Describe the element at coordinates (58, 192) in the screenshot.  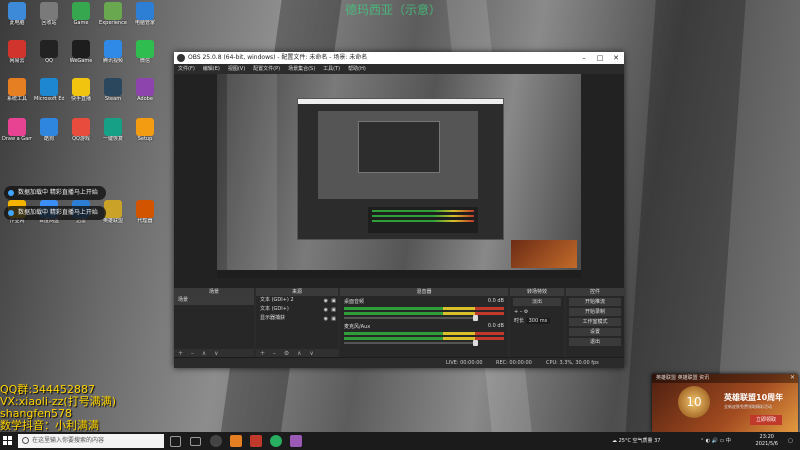
I see `notice-text: 数据加载中 精彩直播马上开始` at that location.